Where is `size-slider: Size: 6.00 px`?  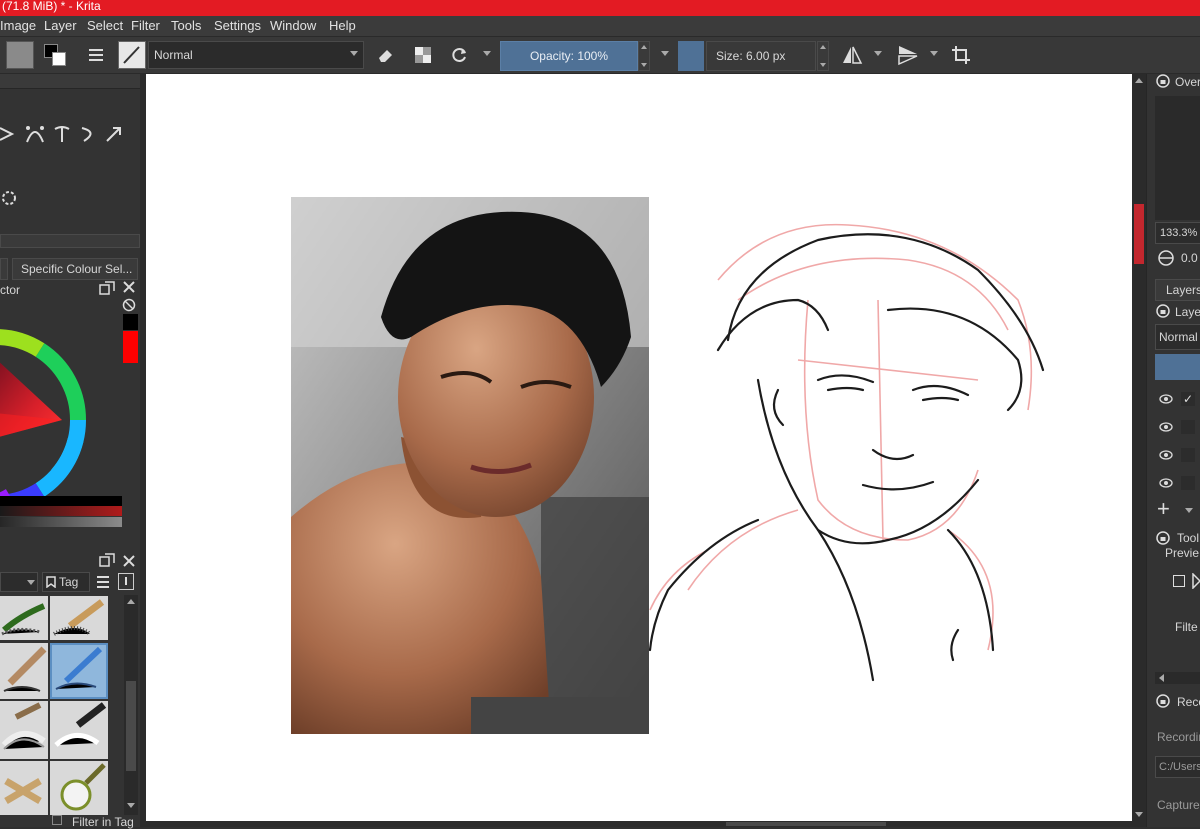 size-slider: Size: 6.00 px is located at coordinates (761, 56).